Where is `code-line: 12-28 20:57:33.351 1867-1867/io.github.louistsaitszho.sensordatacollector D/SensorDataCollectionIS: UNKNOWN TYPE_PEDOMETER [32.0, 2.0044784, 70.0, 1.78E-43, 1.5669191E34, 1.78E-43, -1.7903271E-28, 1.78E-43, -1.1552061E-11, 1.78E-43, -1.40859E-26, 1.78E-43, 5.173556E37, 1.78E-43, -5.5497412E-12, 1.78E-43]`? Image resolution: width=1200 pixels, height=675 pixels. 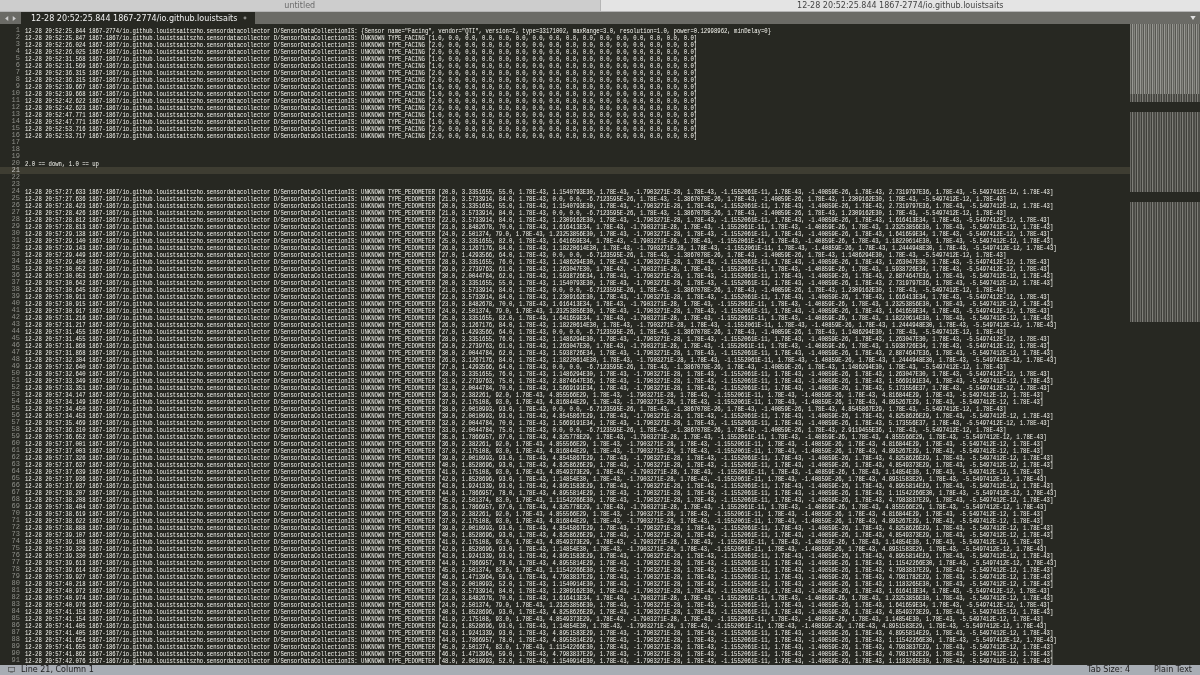
code-line: 12-28 20:57:33.351 1867-1867/io.github.louistsaitszho.sensordatacollector D/SensorDataCollectionIS: UNKNOWN TYPE_PEDOMETER [32.0, 2.0044784, 70.0, 1.78E-43, 1.5669191E34, 1.78E-43, -1.7903271E-28, 1.78E-43, -1.1552061E-11, 1.78E-43, -1.40859E-26, 1.78E-43, 5.173556E37, 1.78E-43, -5.5497412E-12, 1.78E-43] is located at coordinates (537, 387).